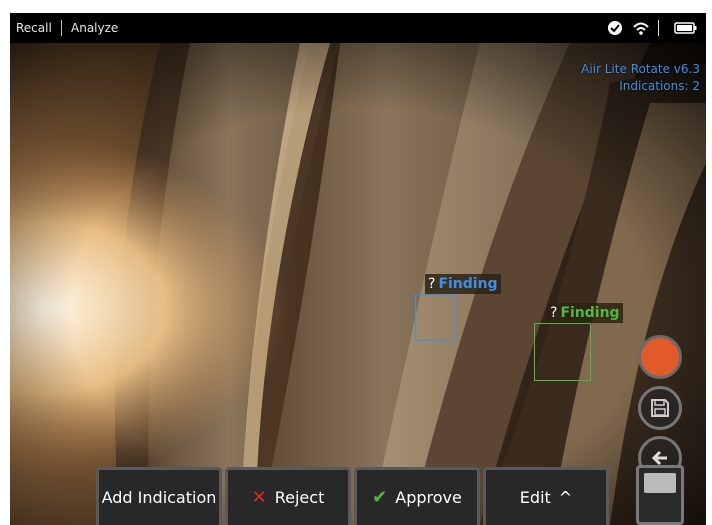 The width and height of the screenshot is (712, 525). I want to click on toggle-indicator, so click(660, 483).